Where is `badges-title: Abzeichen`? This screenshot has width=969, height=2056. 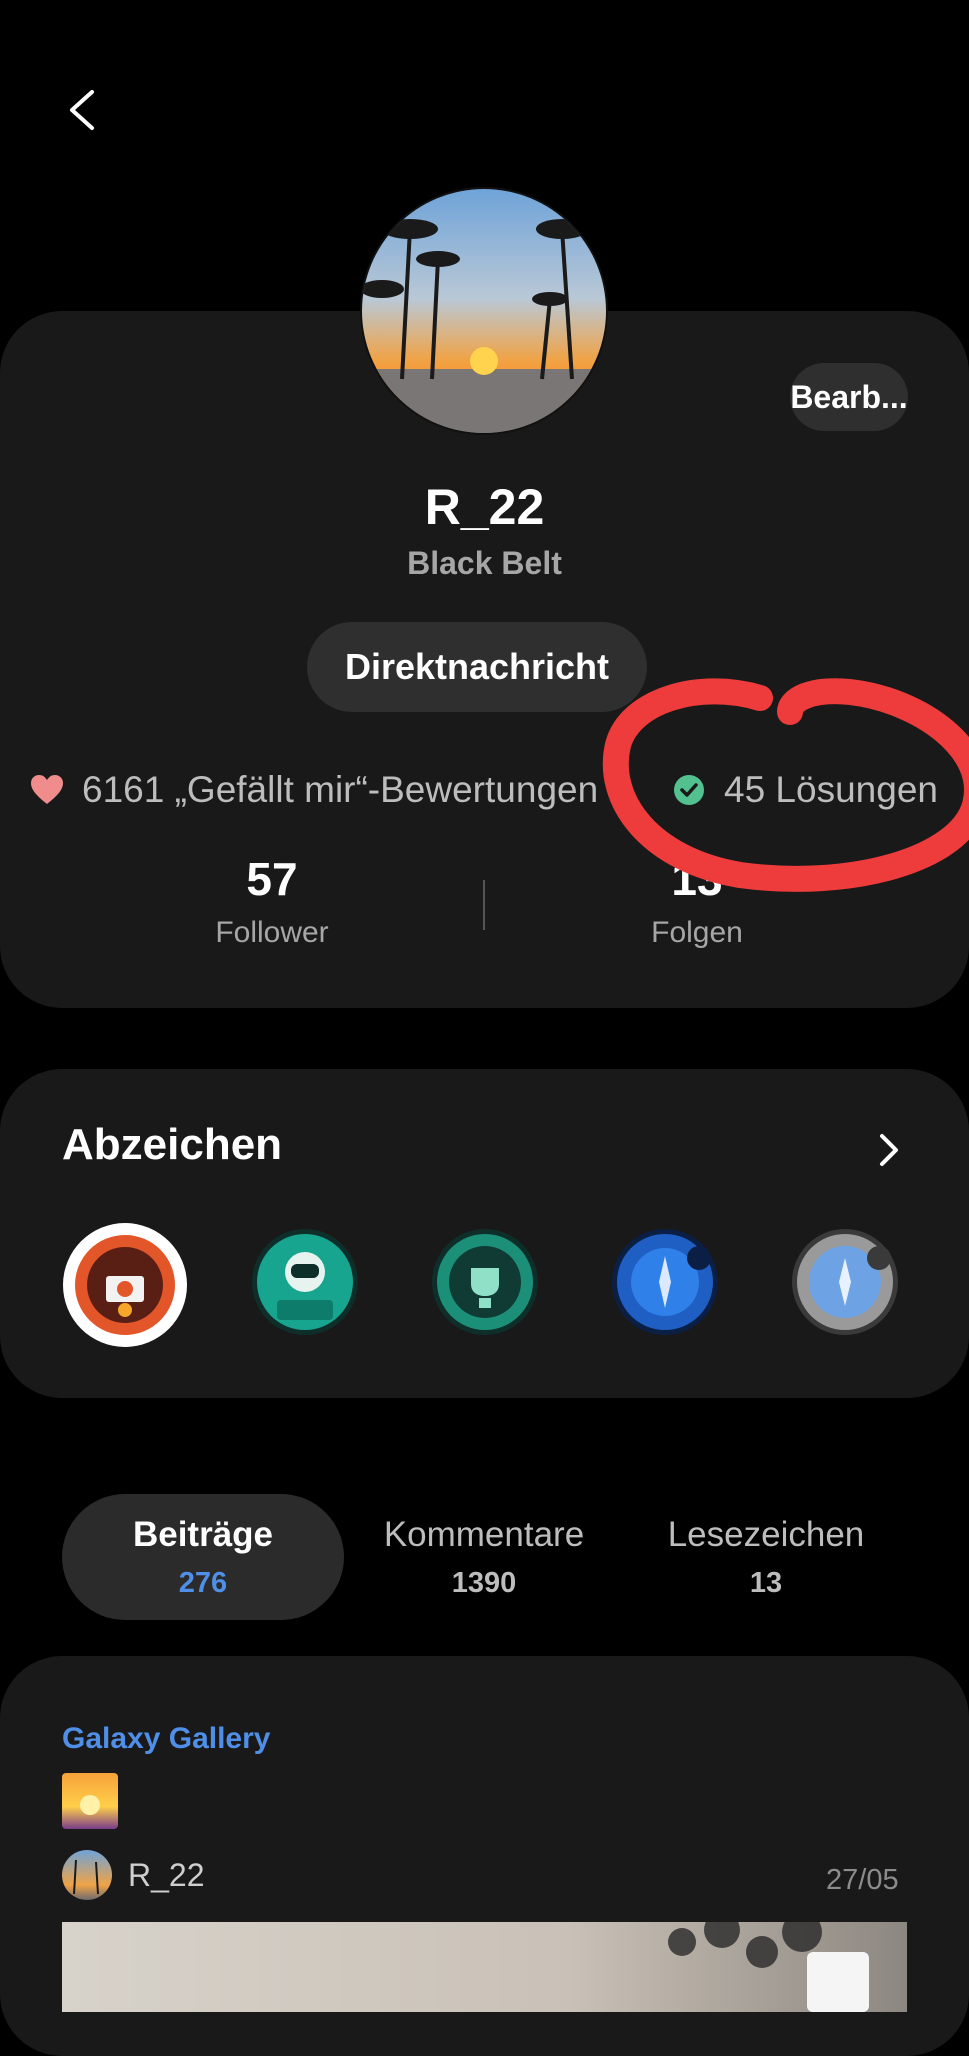 badges-title: Abzeichen is located at coordinates (172, 1144).